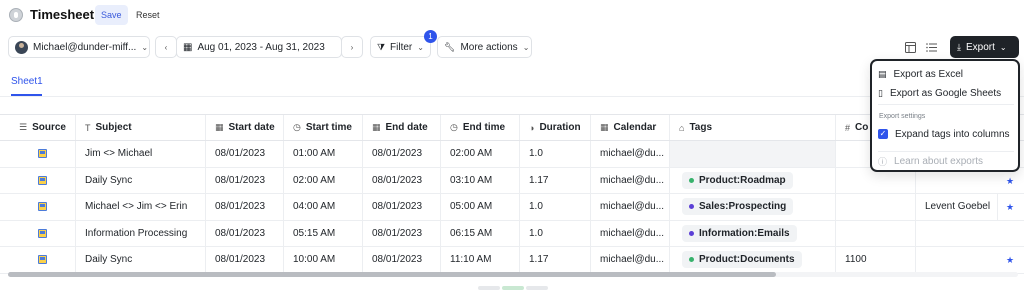  I want to click on export-google-sheets-item: ▯ Export as Google Sheets, so click(939, 93).